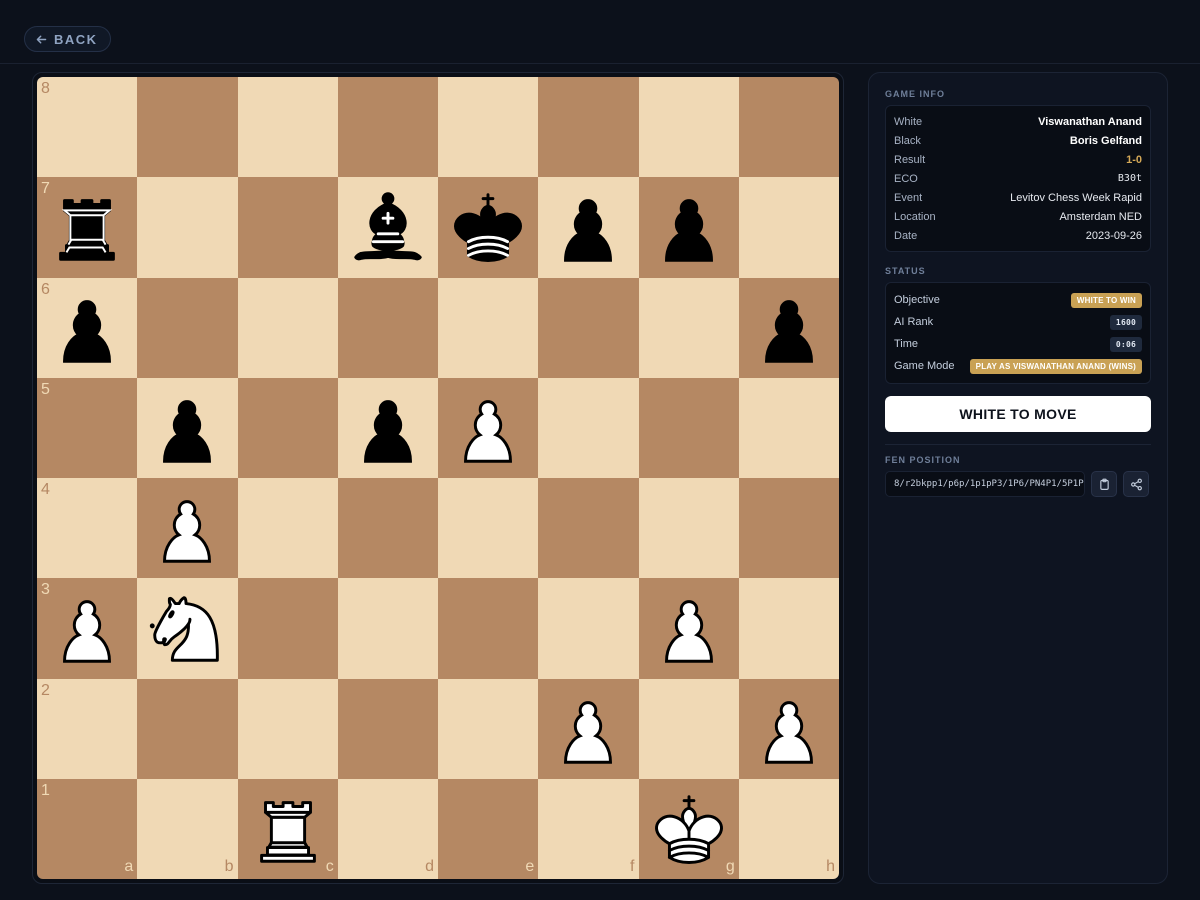 The width and height of the screenshot is (1200, 900). What do you see at coordinates (1055, 366) in the screenshot?
I see `game-mode-badge: PLAY AS VISWANATHAN ANAND (WINS)` at bounding box center [1055, 366].